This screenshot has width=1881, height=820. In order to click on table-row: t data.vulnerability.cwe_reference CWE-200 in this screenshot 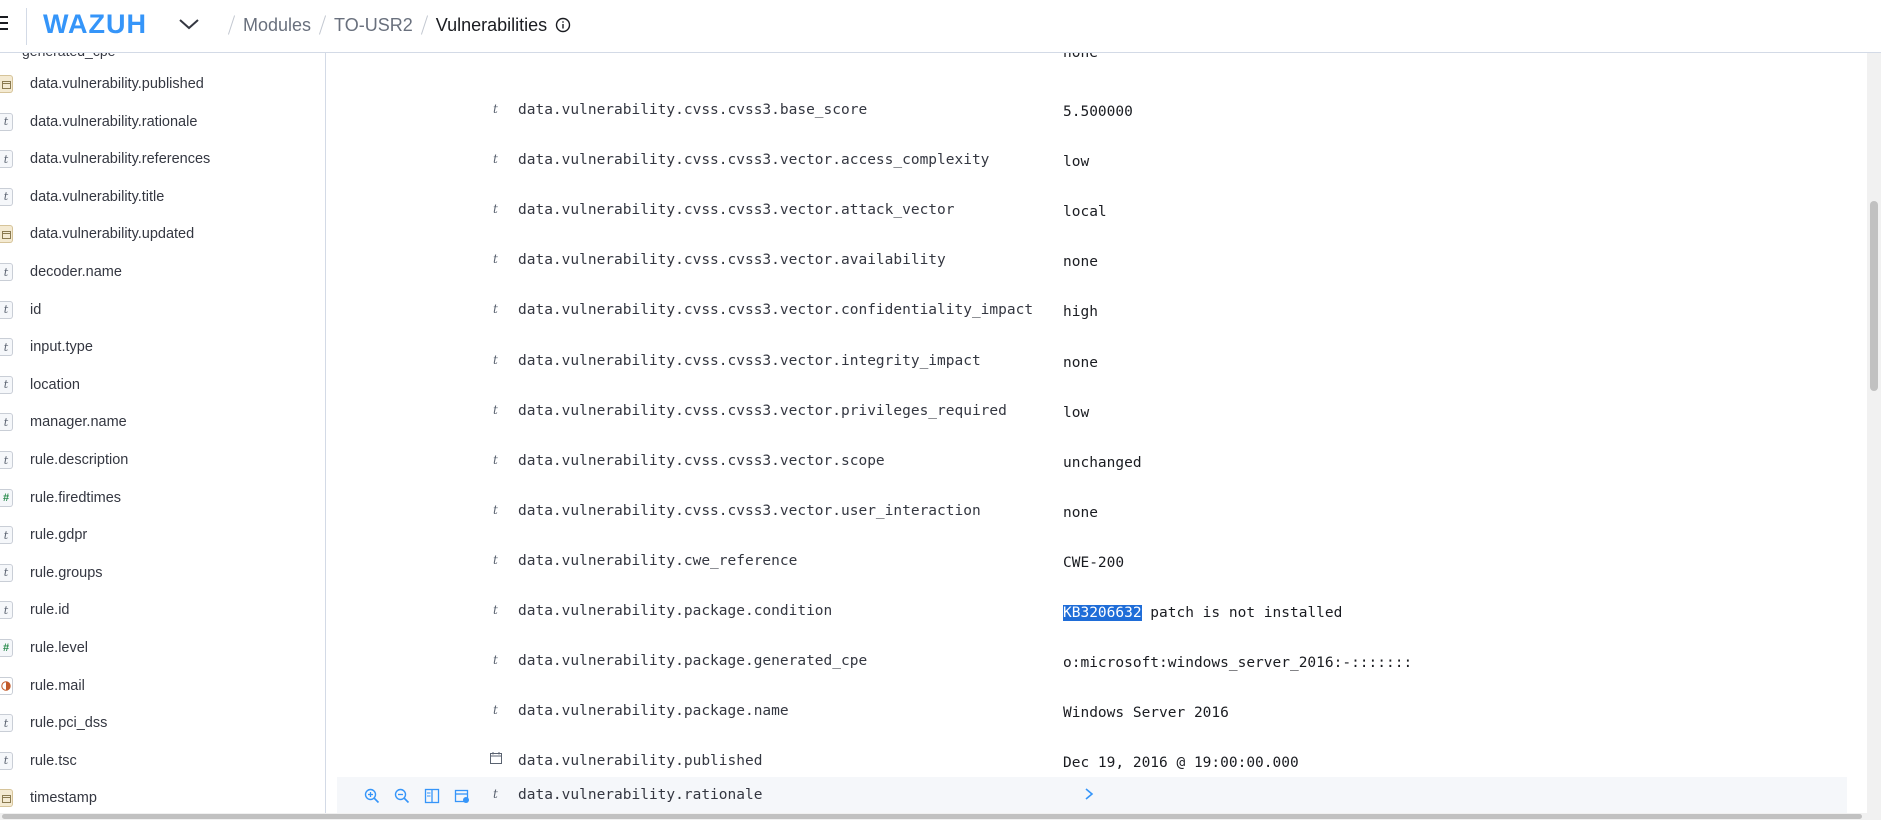, I will do `click(1092, 562)`.